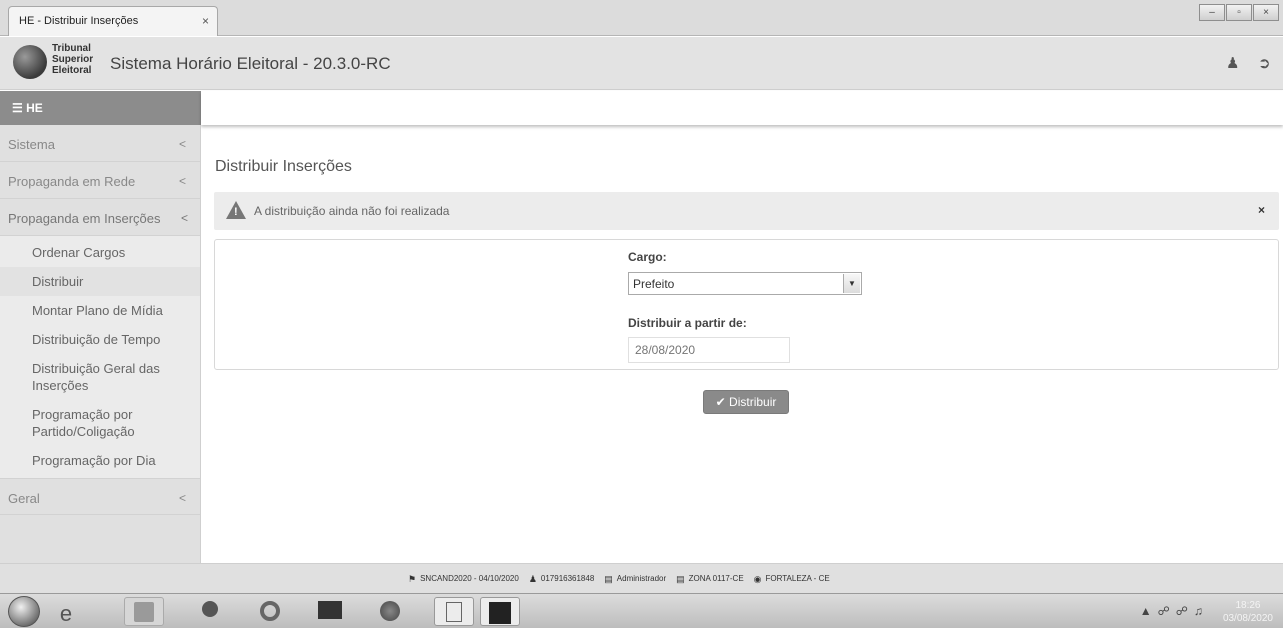  Describe the element at coordinates (100, 217) in the screenshot. I see `sidebar-item-propaganda-insercoes: Propaganda em Inserções <` at that location.